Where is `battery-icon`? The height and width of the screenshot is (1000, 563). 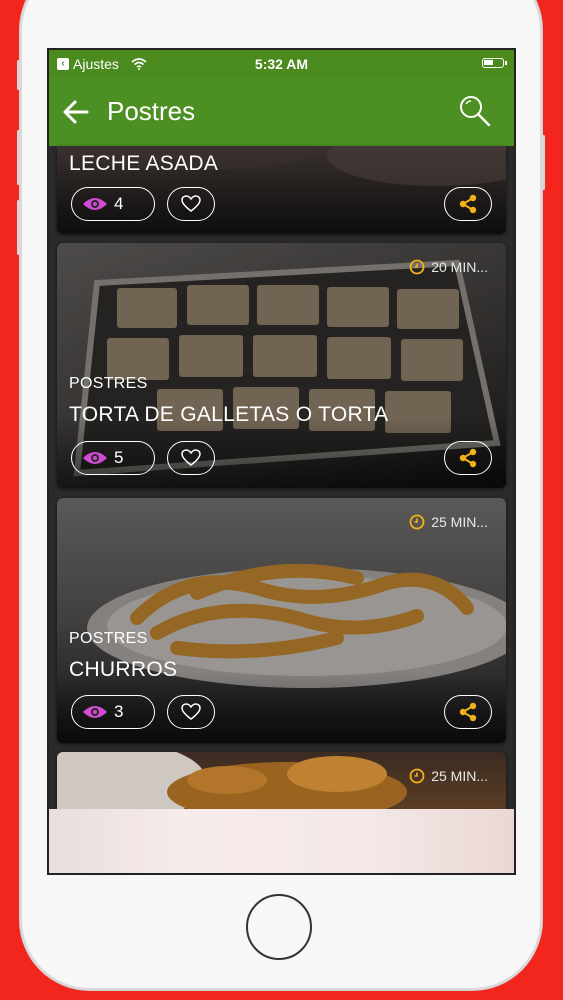 battery-icon is located at coordinates (494, 63).